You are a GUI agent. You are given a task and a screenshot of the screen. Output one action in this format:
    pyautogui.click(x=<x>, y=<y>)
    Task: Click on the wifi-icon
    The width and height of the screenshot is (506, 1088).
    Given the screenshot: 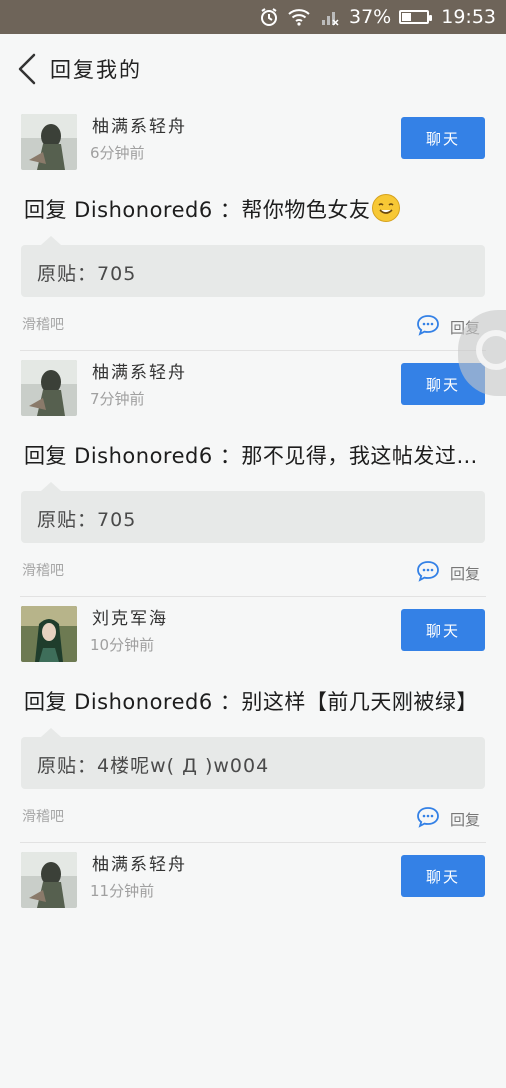 What is the action you would take?
    pyautogui.click(x=299, y=17)
    